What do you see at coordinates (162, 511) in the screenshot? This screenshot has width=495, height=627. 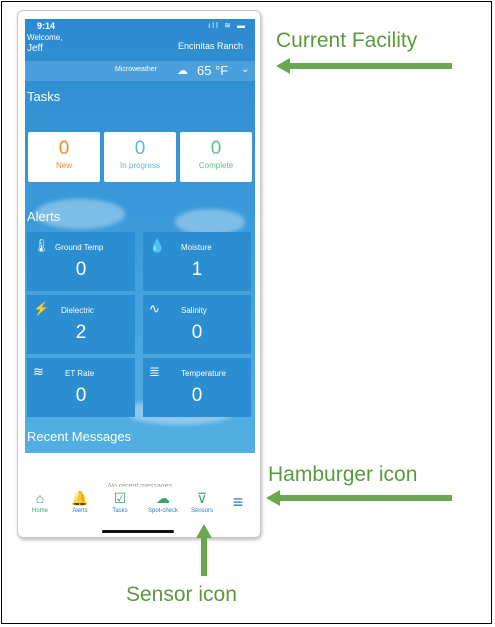 I see `nav-label: Spot-check` at bounding box center [162, 511].